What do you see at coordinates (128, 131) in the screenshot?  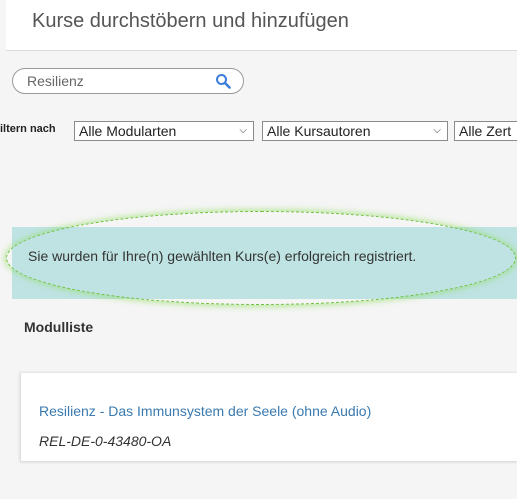 I see `module-type-value: Alle Modularten` at bounding box center [128, 131].